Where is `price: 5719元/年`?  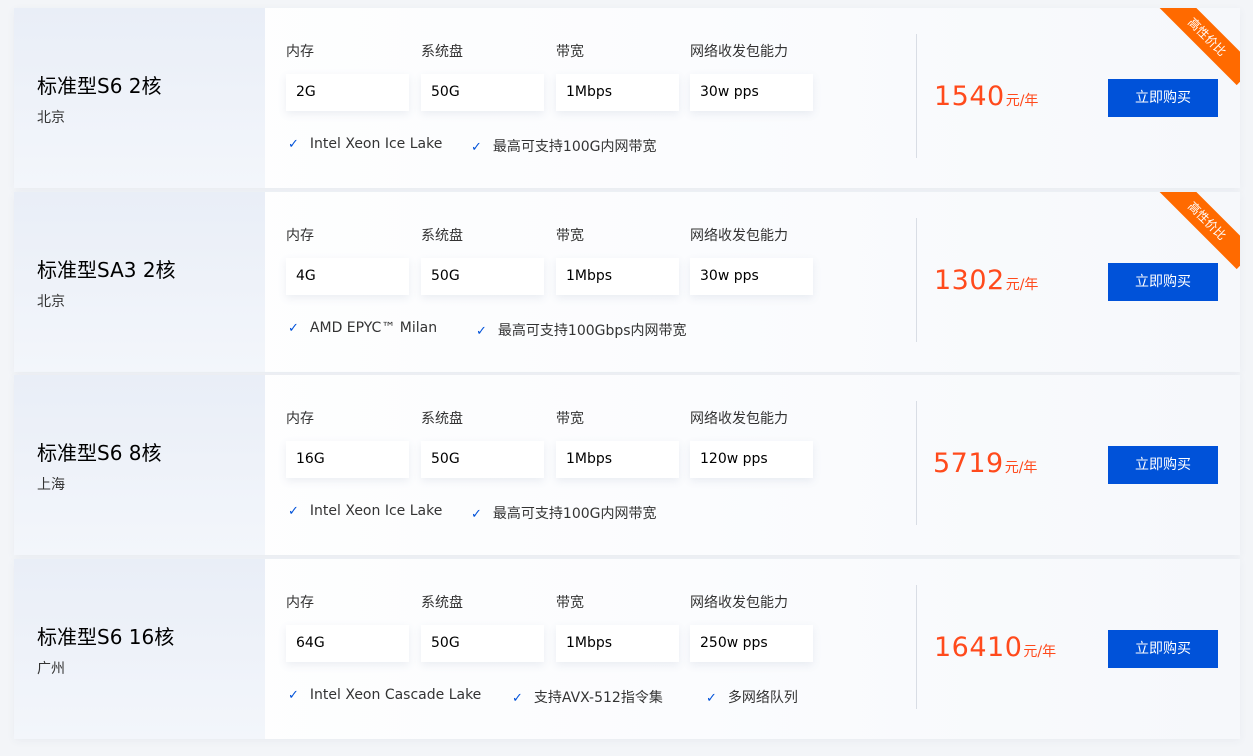 price: 5719元/年 is located at coordinates (985, 463).